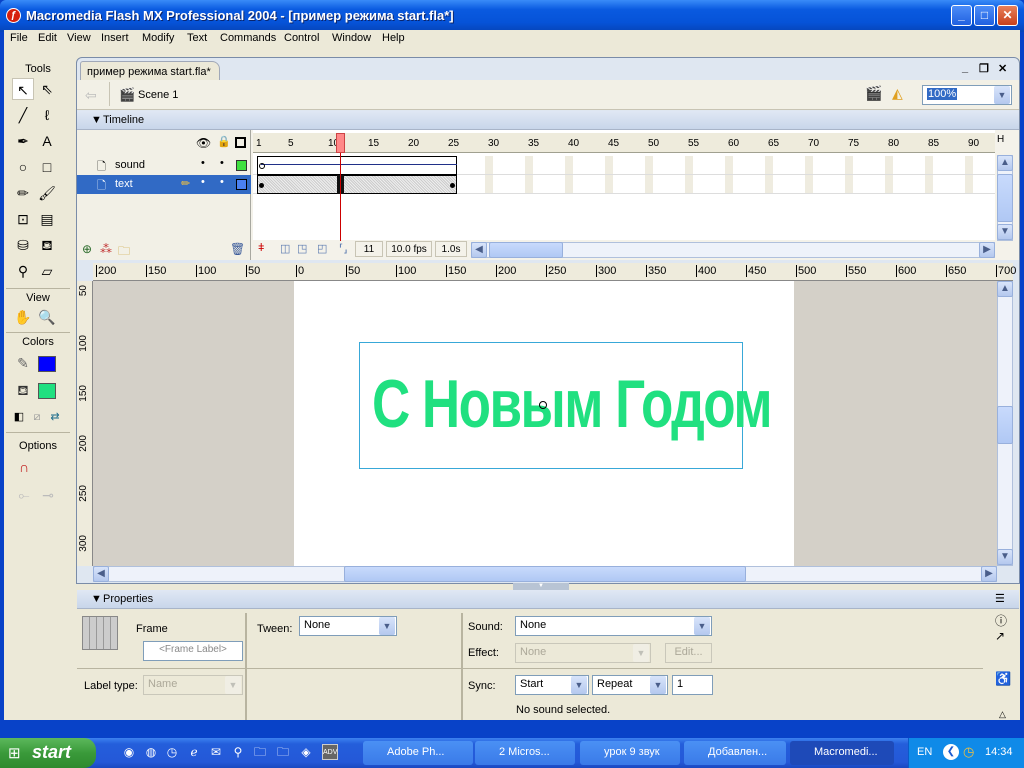 The height and width of the screenshot is (768, 1024). What do you see at coordinates (624, 184) in the screenshot?
I see `frame-row-text` at bounding box center [624, 184].